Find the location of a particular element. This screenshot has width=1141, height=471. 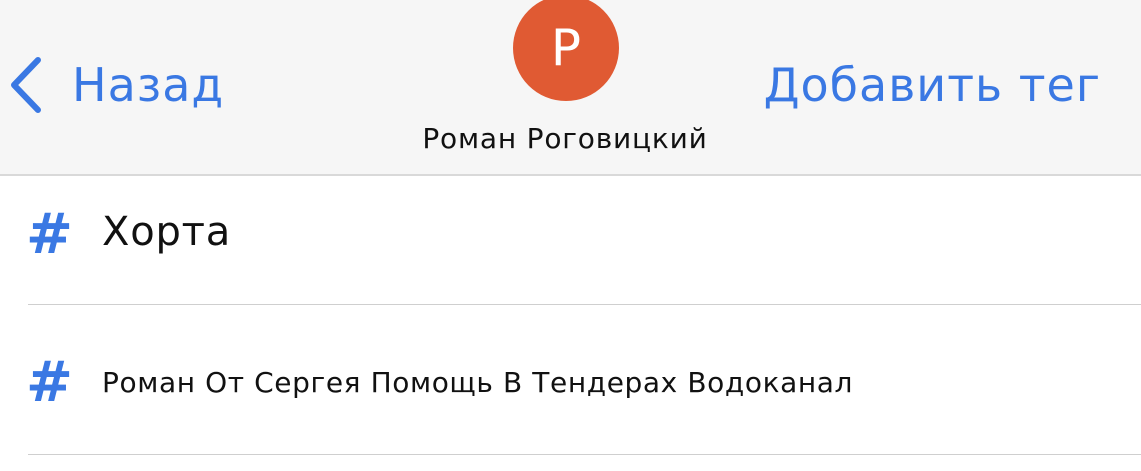

back-button: Назад is located at coordinates (120, 85).